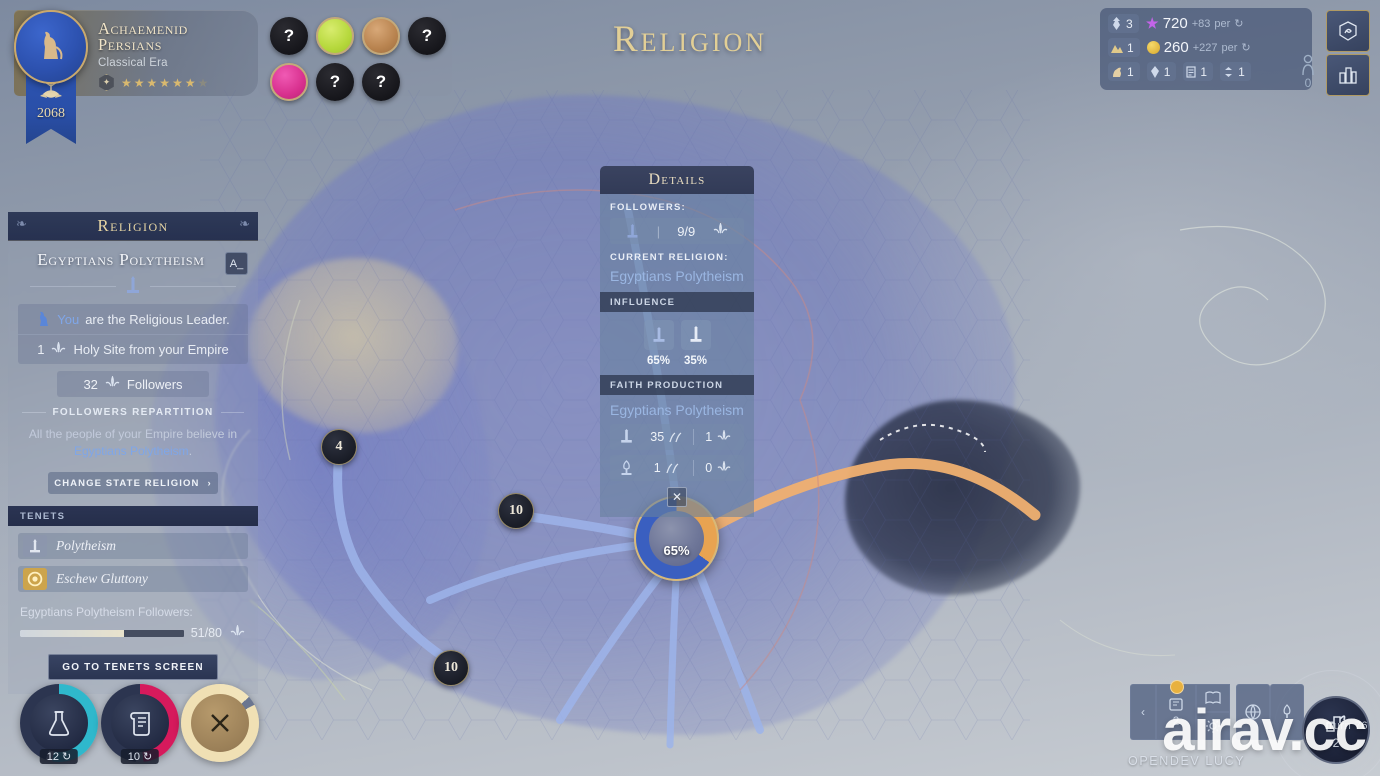 The width and height of the screenshot is (1380, 776). Describe the element at coordinates (1194, 23) in the screenshot. I see `science-group: 720 +83 per ↻` at that location.